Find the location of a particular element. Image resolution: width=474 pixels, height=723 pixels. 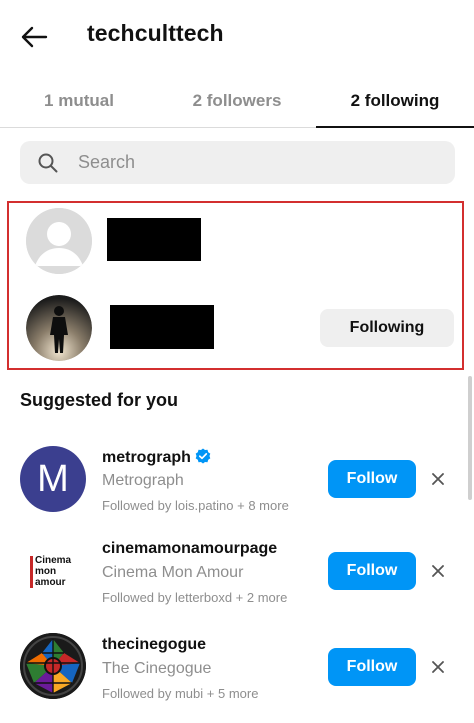

tab-bar: 1 mutual 2 followers 2 following is located at coordinates (237, 101).